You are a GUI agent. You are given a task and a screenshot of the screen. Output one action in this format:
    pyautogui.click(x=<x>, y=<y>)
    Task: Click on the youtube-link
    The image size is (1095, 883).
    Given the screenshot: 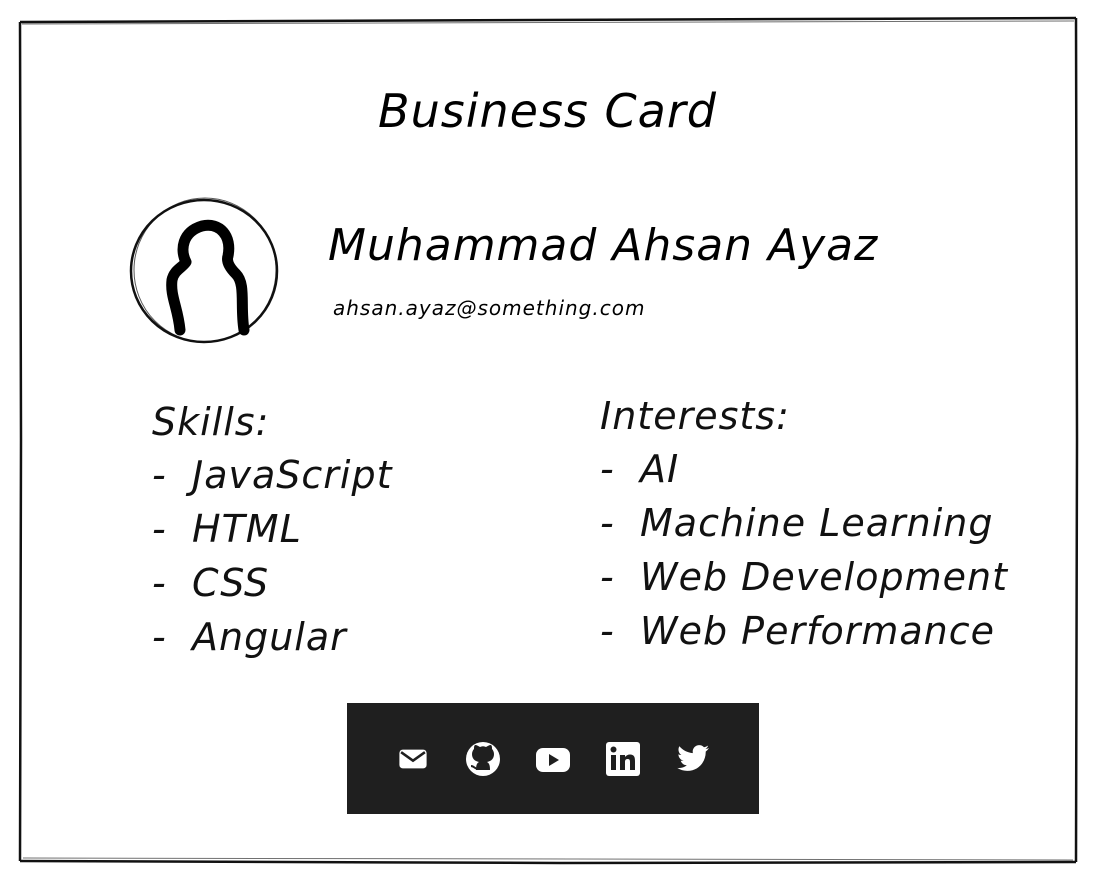 What is the action you would take?
    pyautogui.click(x=553, y=759)
    